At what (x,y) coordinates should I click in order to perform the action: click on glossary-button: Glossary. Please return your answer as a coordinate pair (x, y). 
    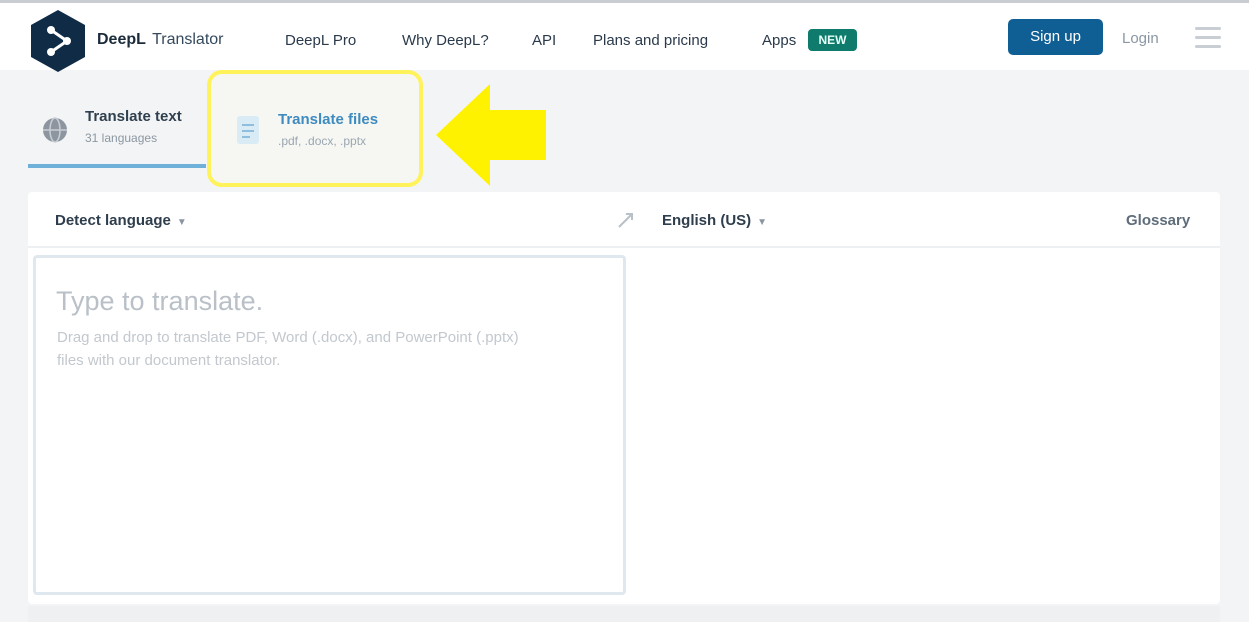
    Looking at the image, I should click on (1158, 220).